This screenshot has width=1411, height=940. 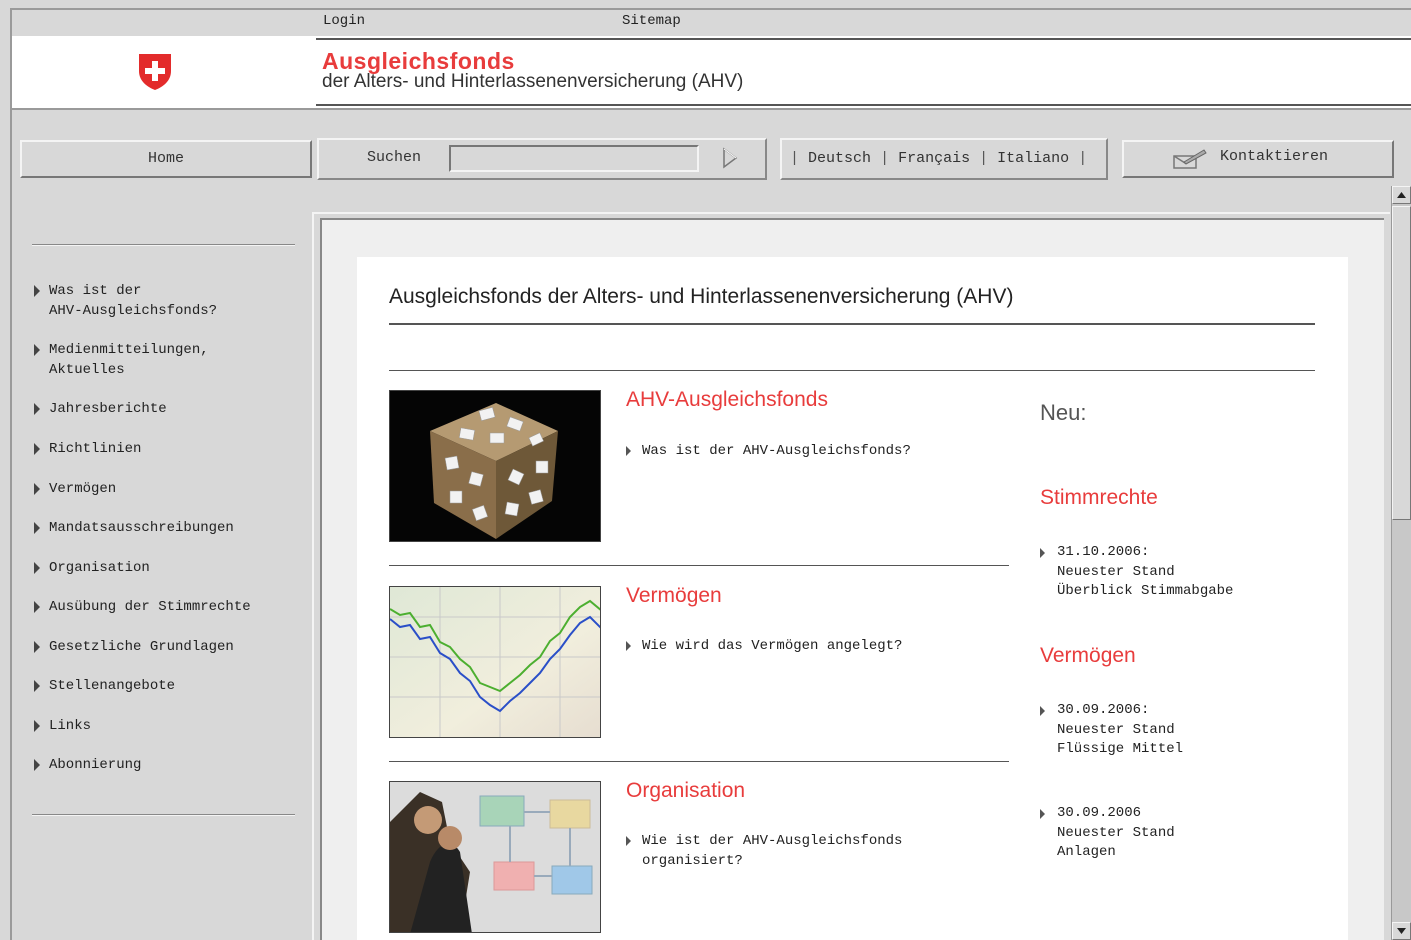 What do you see at coordinates (692, 861) in the screenshot?
I see `section-link-label: organisiert?` at bounding box center [692, 861].